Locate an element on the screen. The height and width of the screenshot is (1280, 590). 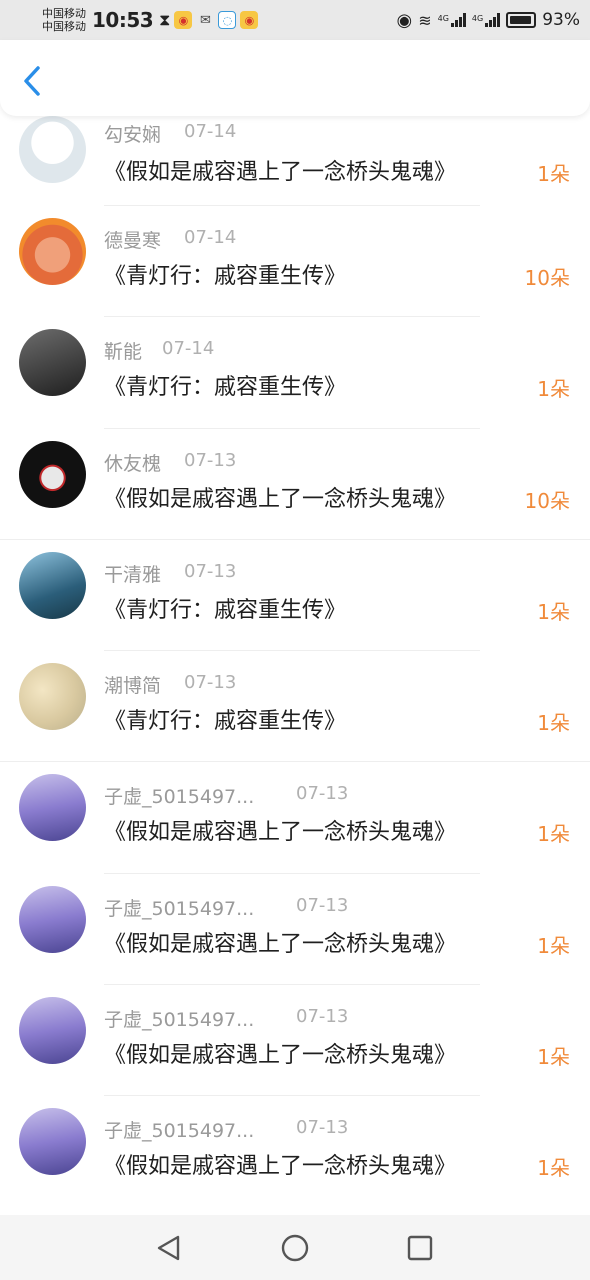
carrier-1: 中国移动 is located at coordinates (64, 13).